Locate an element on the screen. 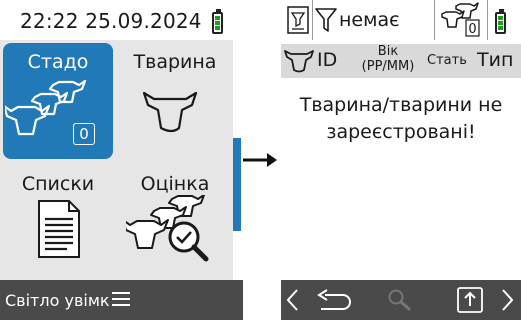 This screenshot has height=320, width=521. status-bar: 22:22 25.09.2024 is located at coordinates (116, 20).